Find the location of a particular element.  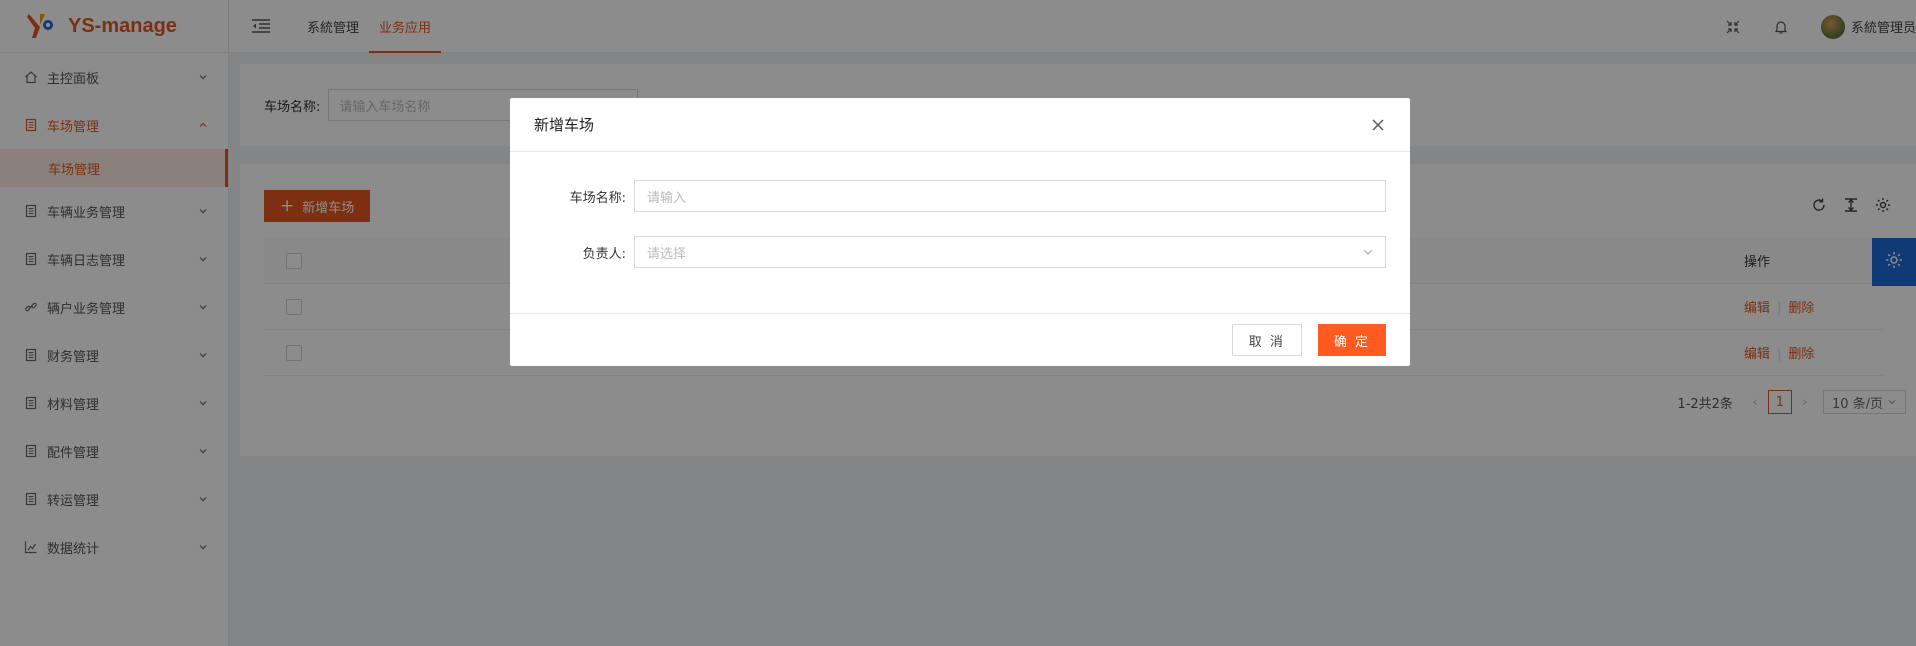

form-row-manager: 负责人: 请选择 is located at coordinates (948, 252).